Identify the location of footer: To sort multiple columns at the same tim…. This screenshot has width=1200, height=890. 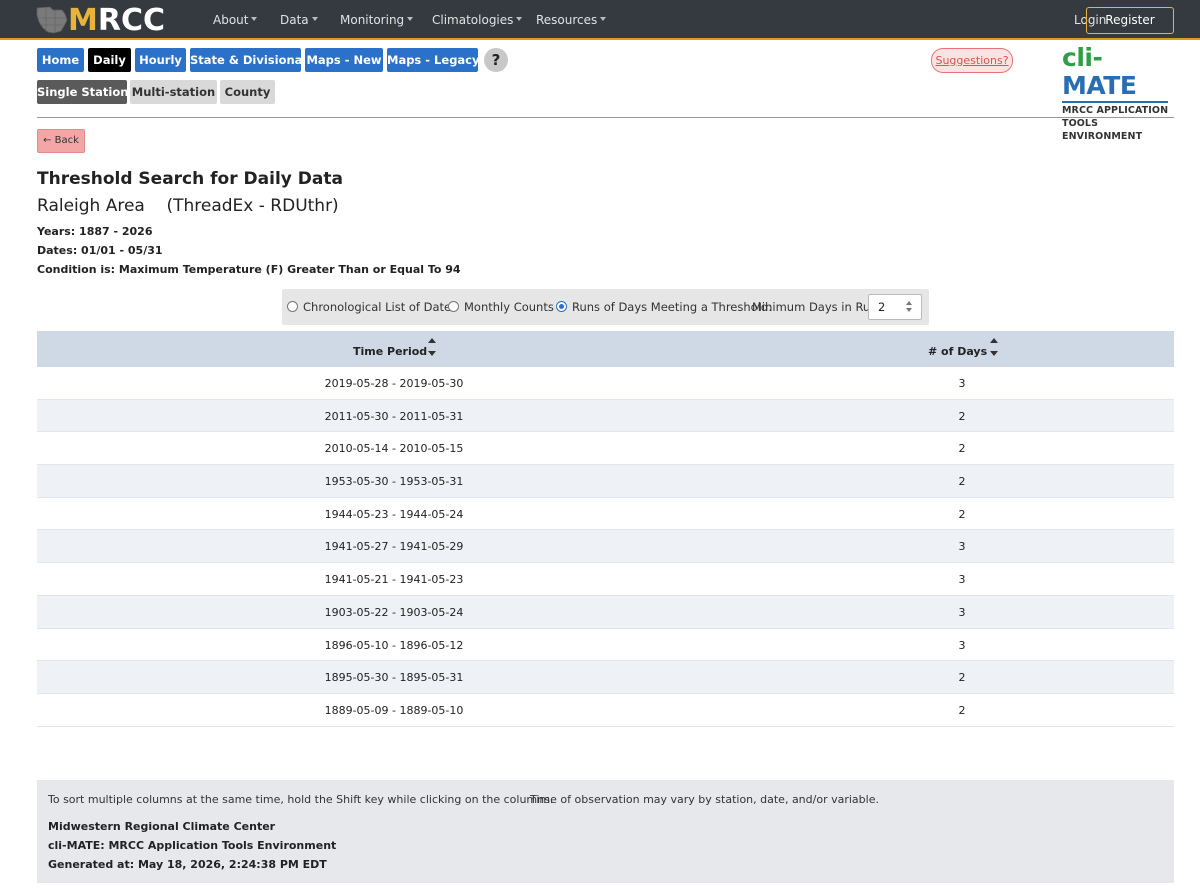
(605, 831).